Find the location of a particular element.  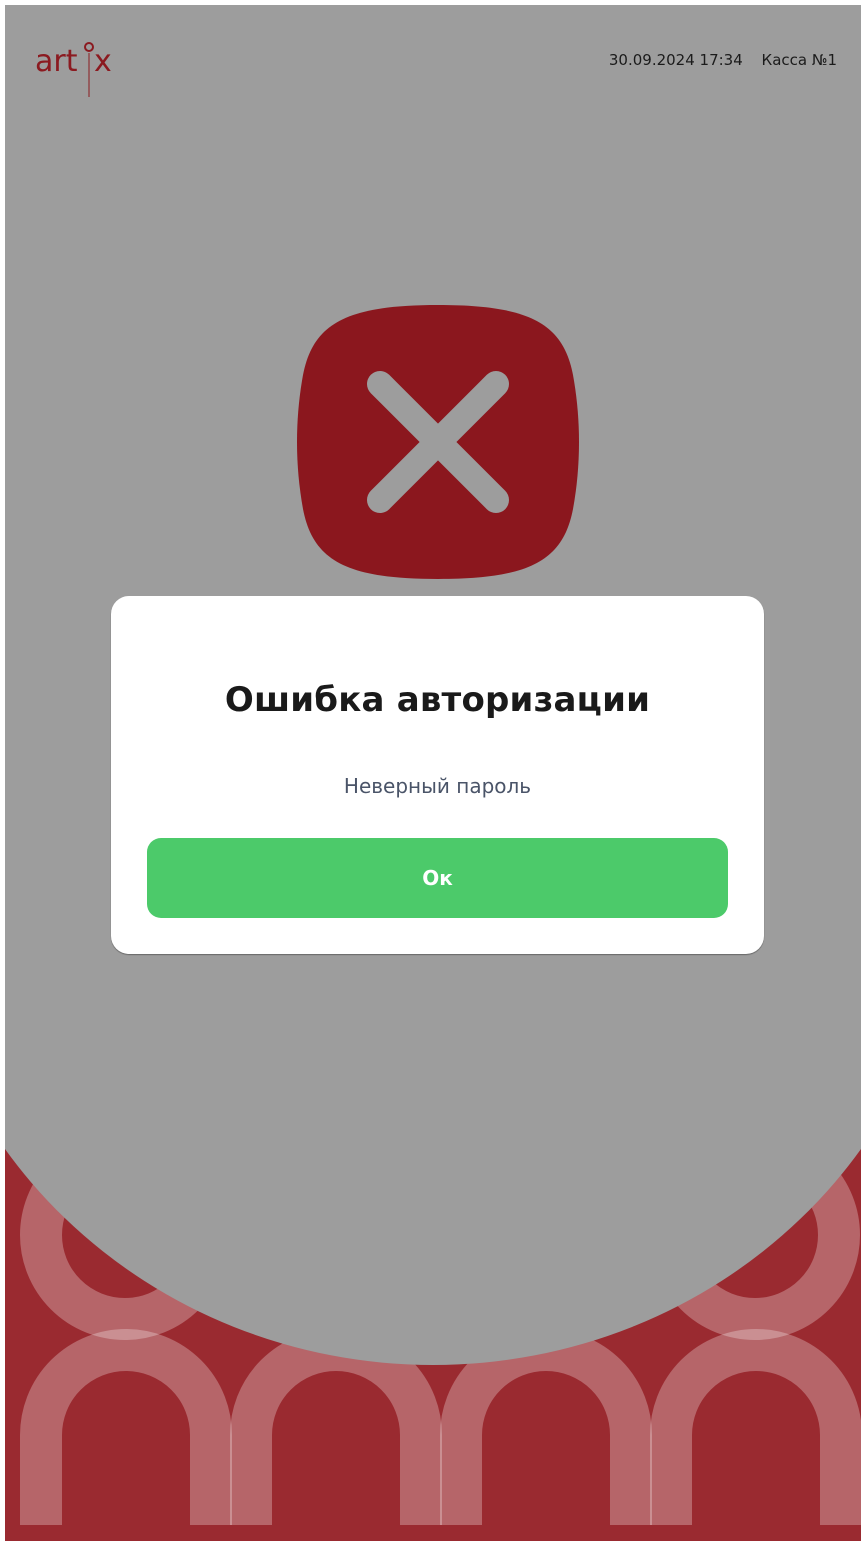

header: art x 30.09.2024 17:34 Касса №1 is located at coordinates (433, 60).